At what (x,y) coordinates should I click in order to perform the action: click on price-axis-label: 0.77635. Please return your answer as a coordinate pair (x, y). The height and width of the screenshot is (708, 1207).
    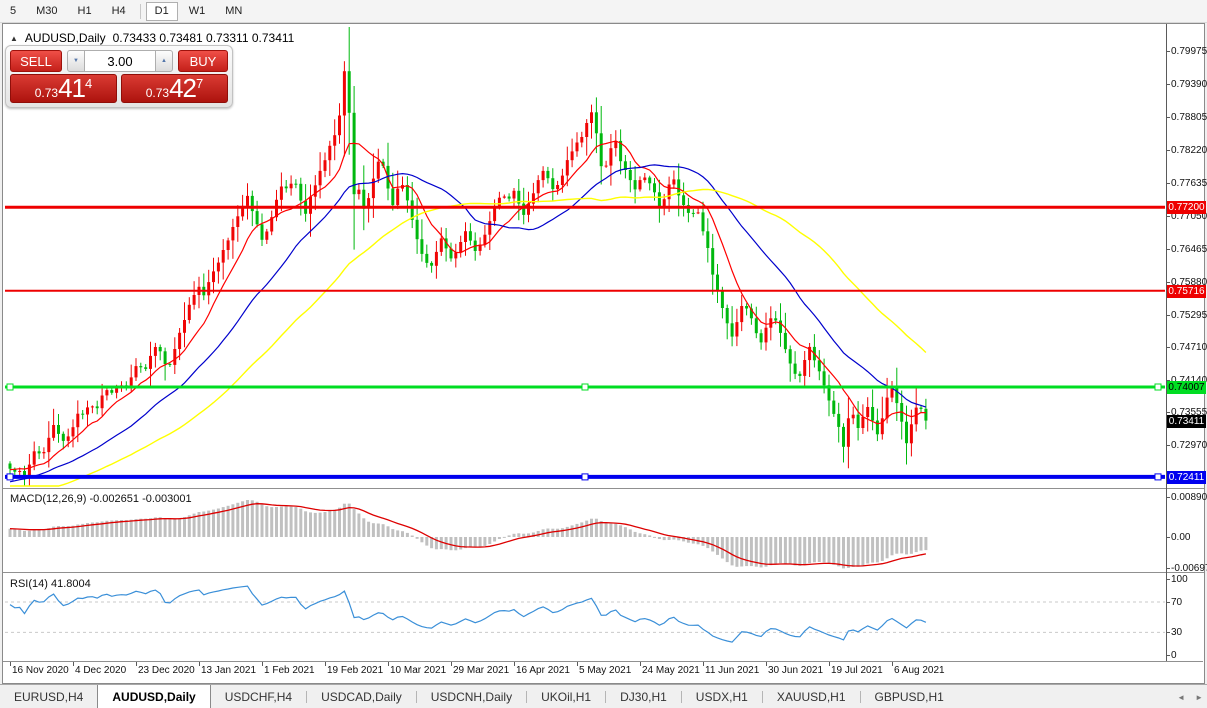
    Looking at the image, I should click on (1189, 183).